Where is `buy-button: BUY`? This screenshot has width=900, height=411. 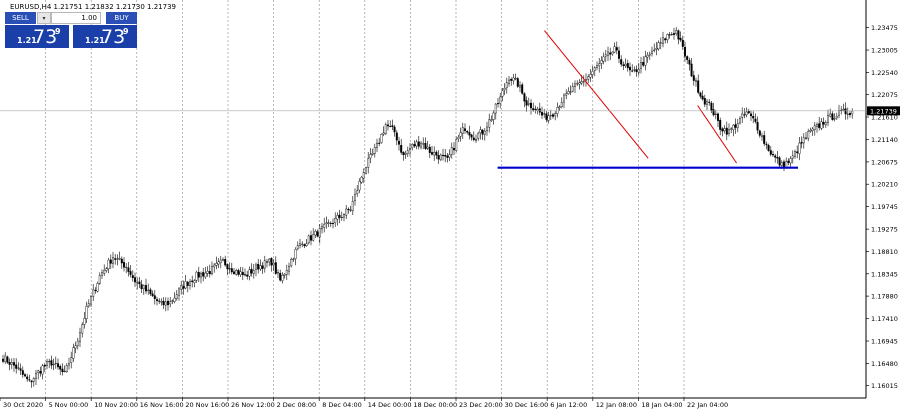 buy-button: BUY is located at coordinates (121, 18).